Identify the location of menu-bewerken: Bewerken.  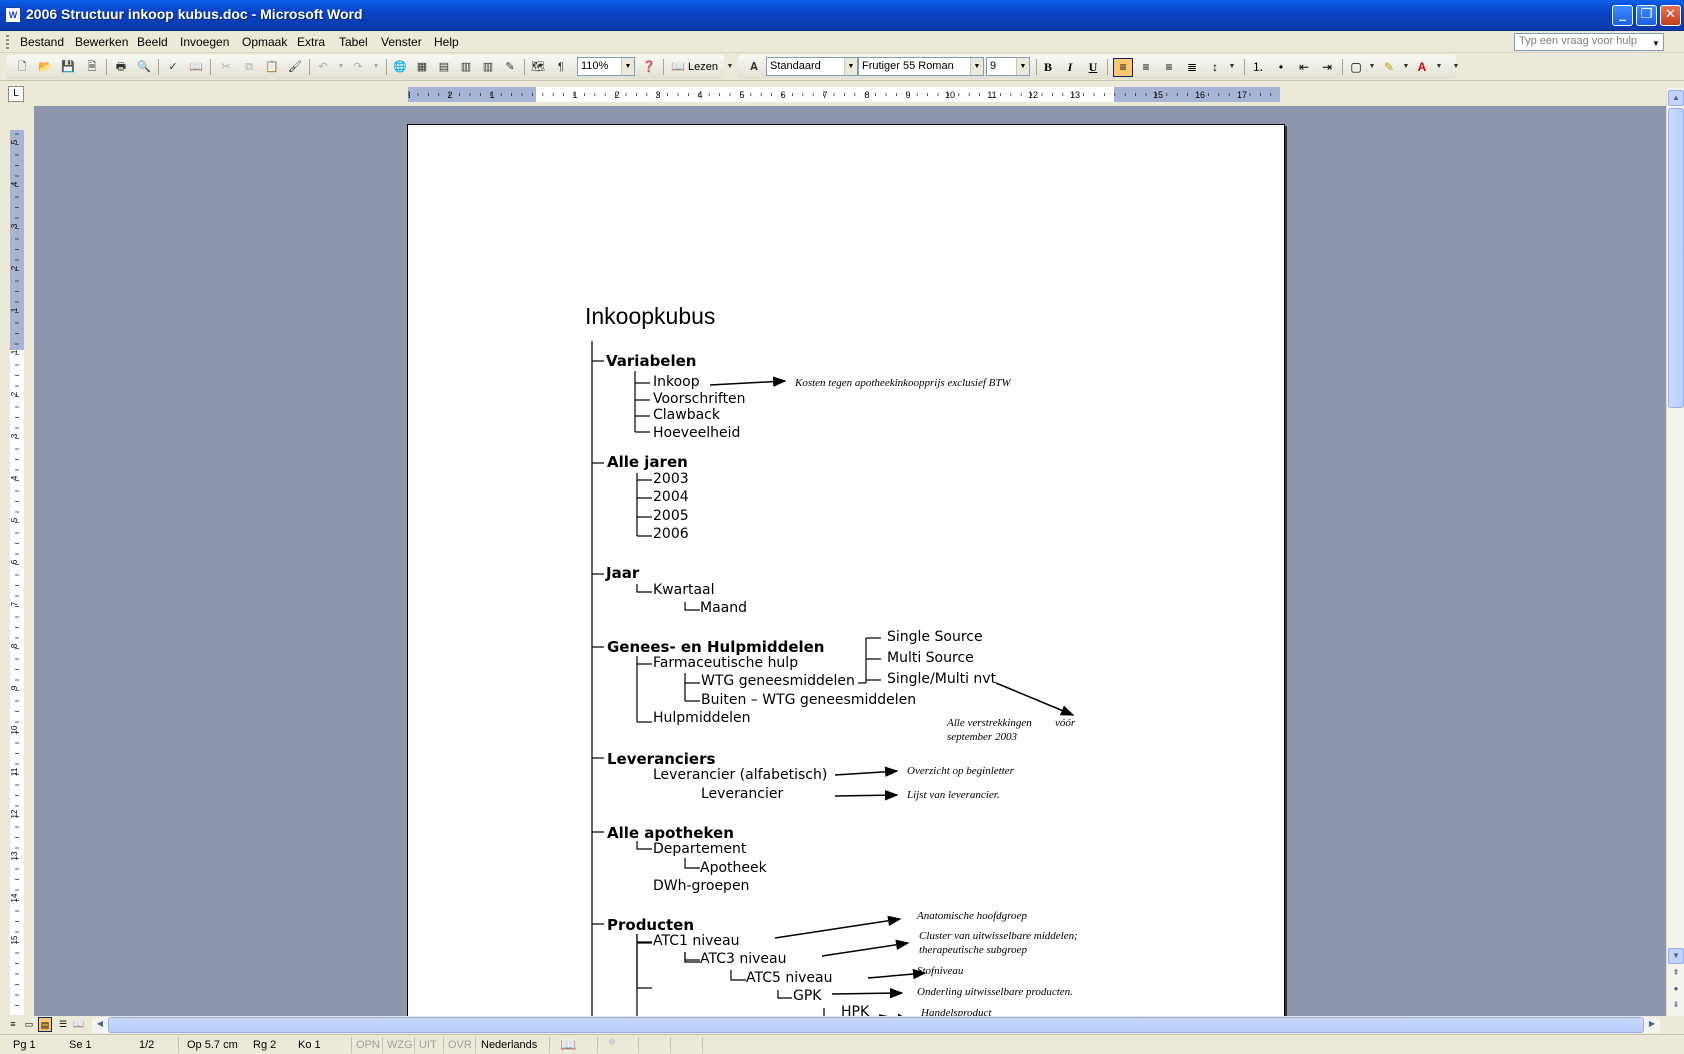
(101, 42).